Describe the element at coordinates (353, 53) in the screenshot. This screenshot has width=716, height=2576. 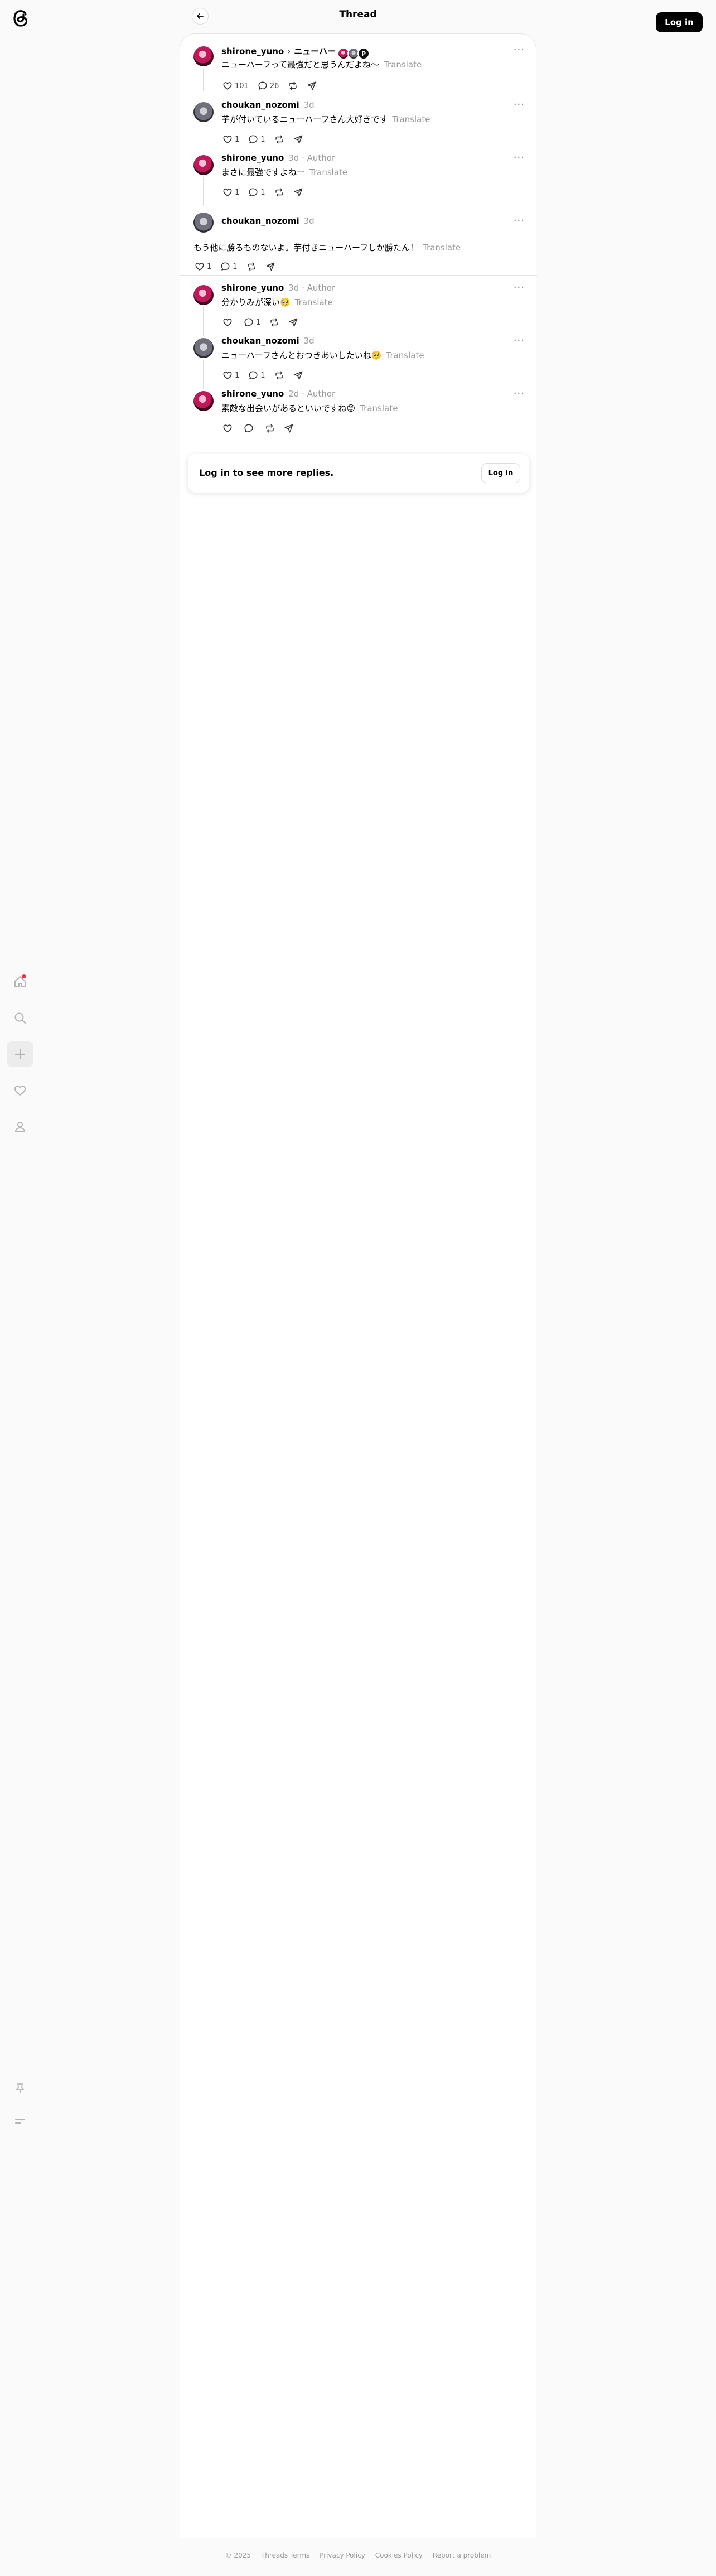
I see `participant-avatars: P` at that location.